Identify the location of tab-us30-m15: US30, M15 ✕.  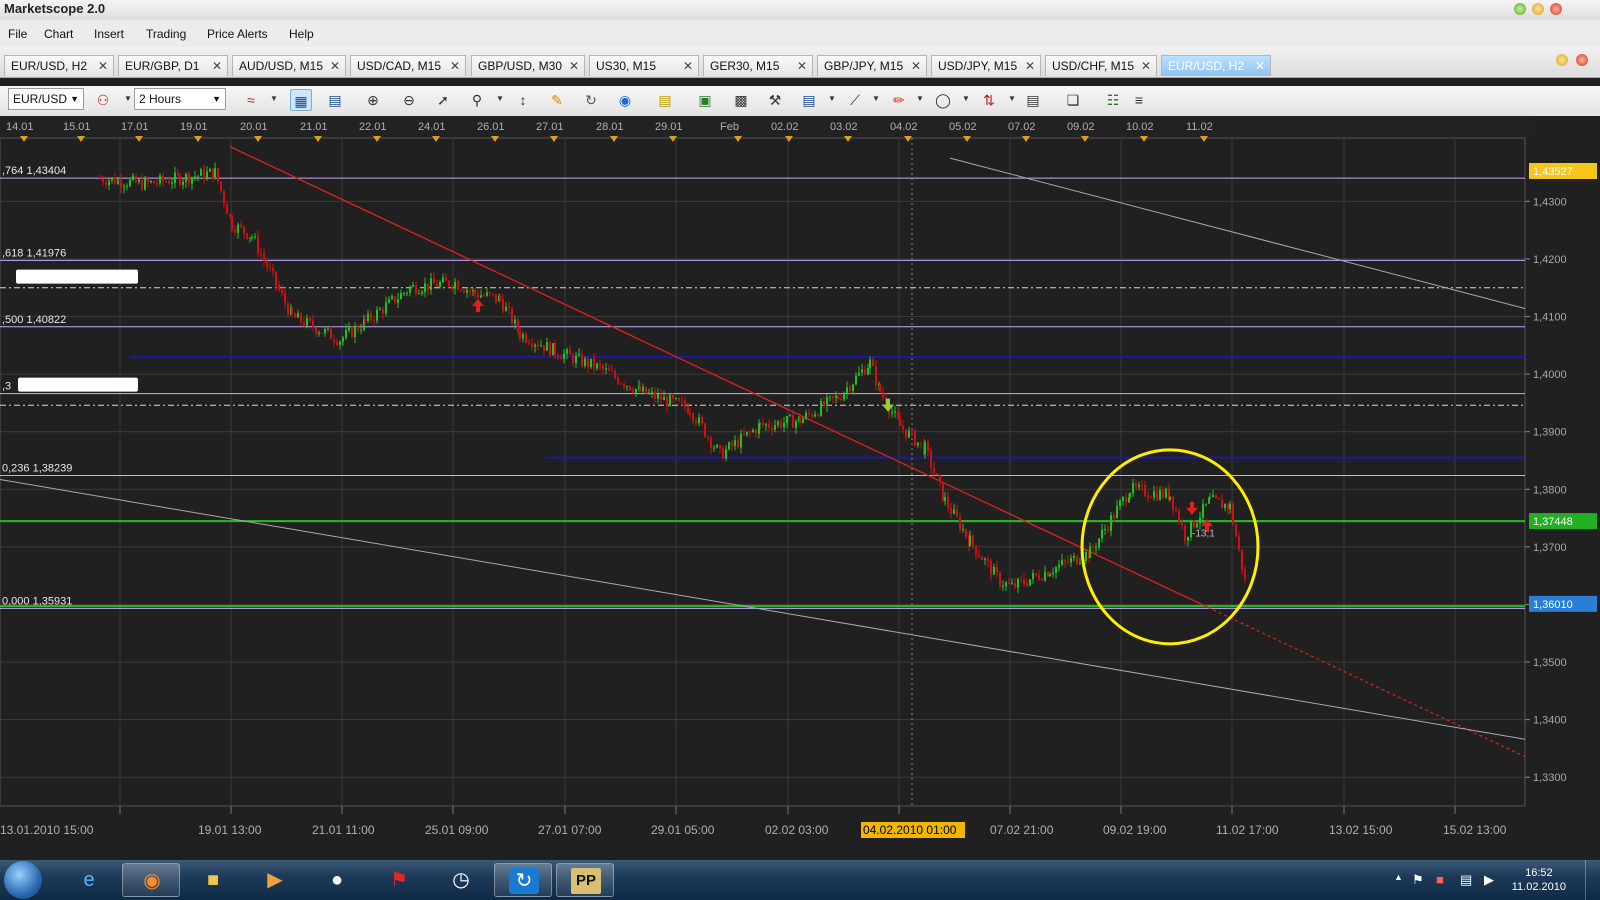
(644, 65).